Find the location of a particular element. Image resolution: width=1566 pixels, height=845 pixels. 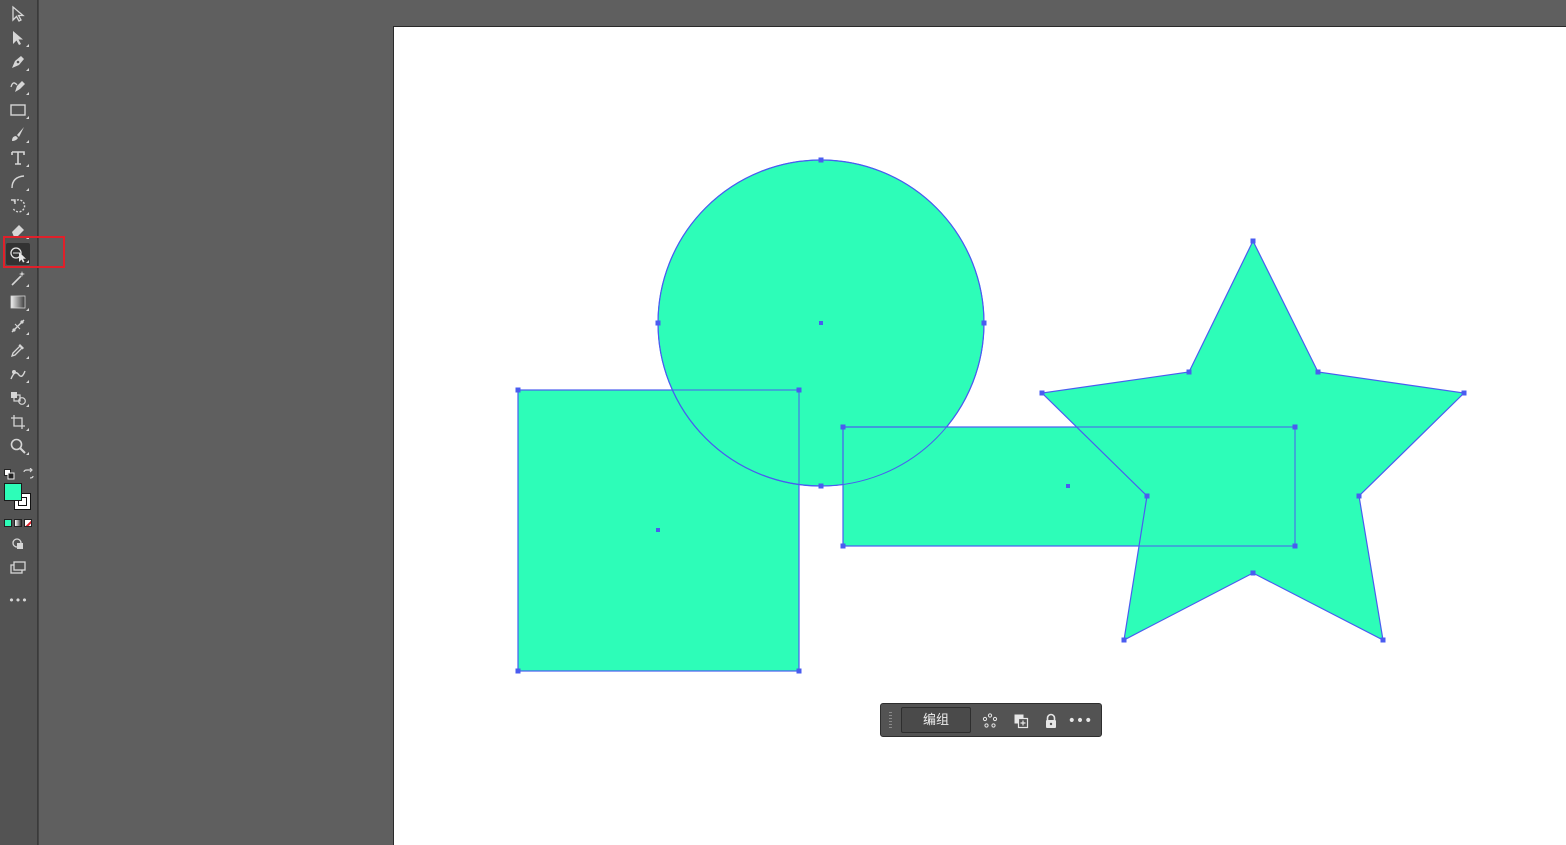

contextual-task-bar: 编组 ••• is located at coordinates (991, 720).